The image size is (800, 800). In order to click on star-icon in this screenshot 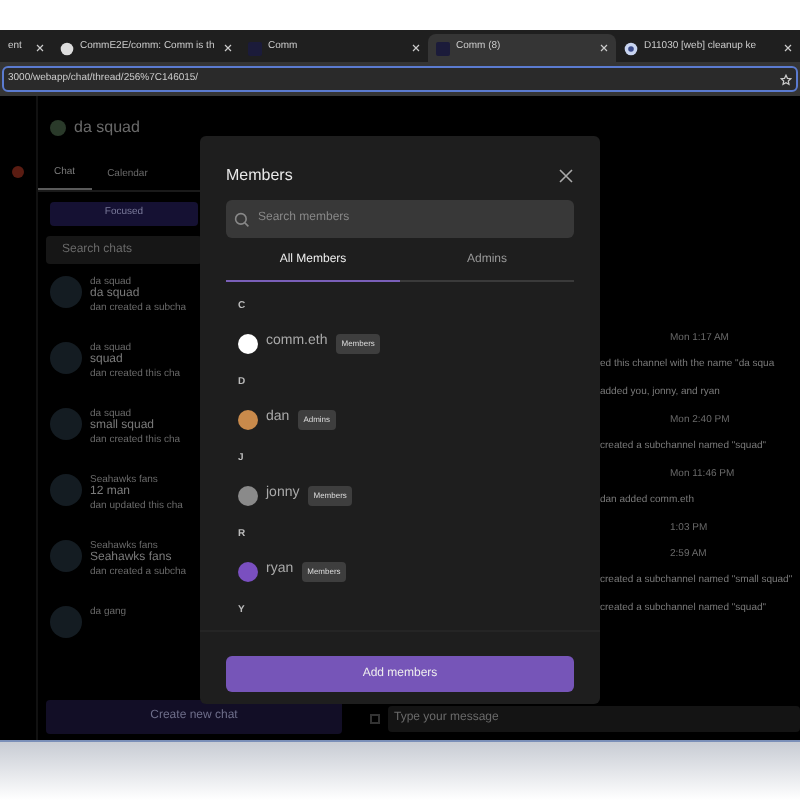, I will do `click(786, 79)`.